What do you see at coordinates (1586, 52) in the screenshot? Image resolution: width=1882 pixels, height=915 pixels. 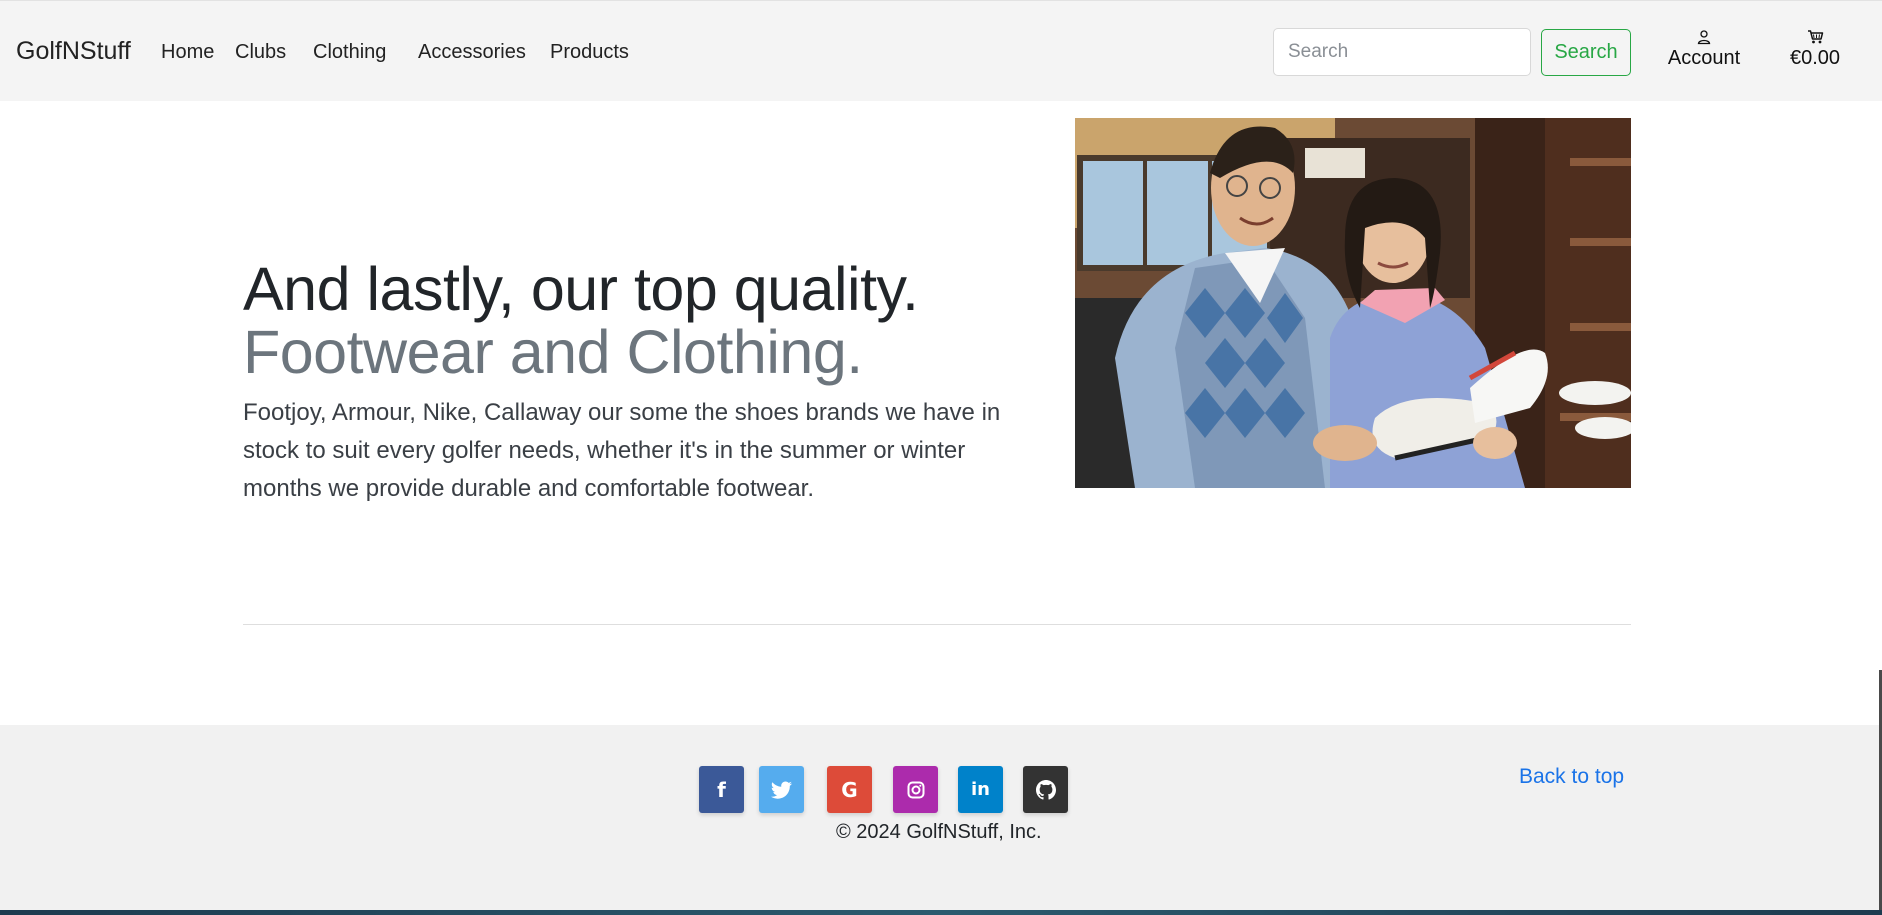 I see `search-button: Search` at bounding box center [1586, 52].